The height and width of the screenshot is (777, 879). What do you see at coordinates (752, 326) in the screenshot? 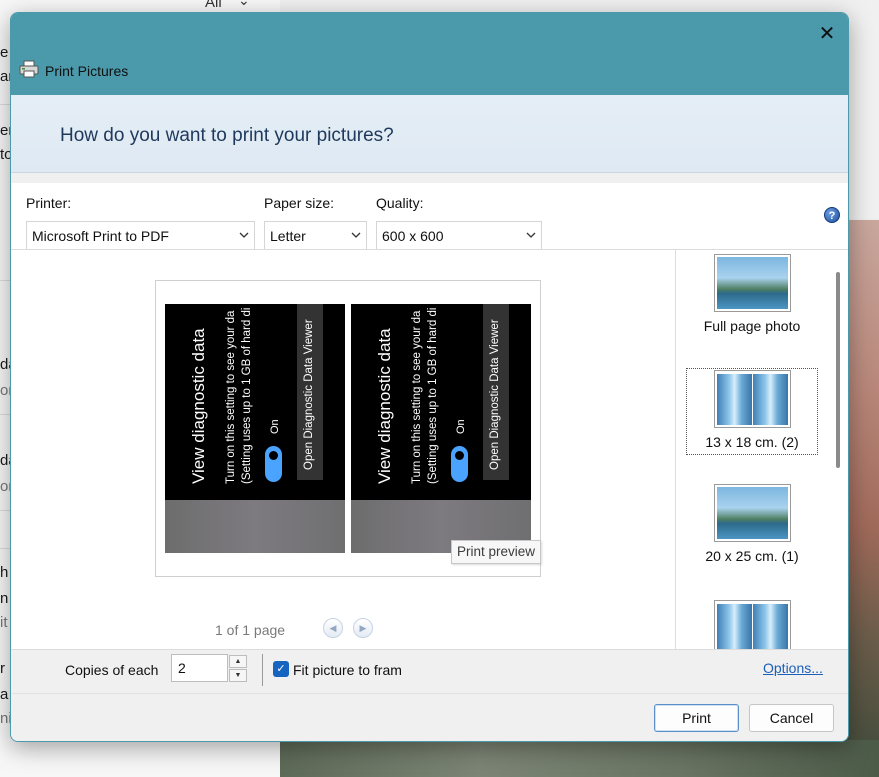
I see `layout-caption: Full page photo` at bounding box center [752, 326].